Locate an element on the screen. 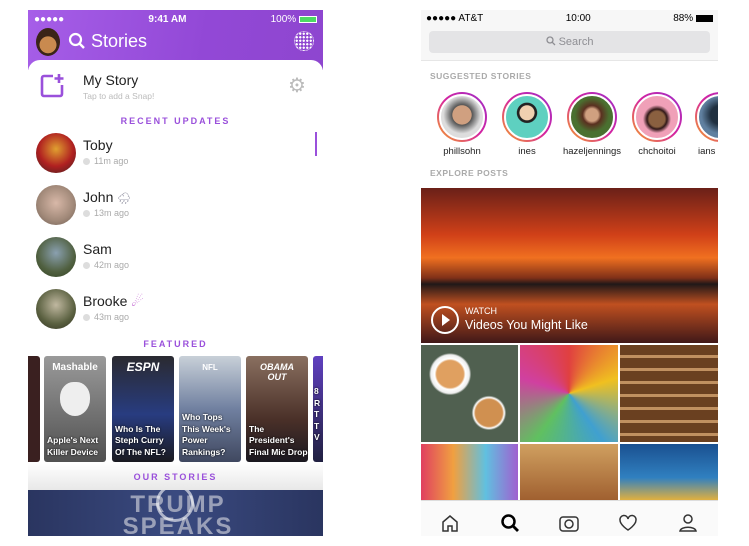 This screenshot has width=749, height=546. page-title: Stories is located at coordinates (119, 41).